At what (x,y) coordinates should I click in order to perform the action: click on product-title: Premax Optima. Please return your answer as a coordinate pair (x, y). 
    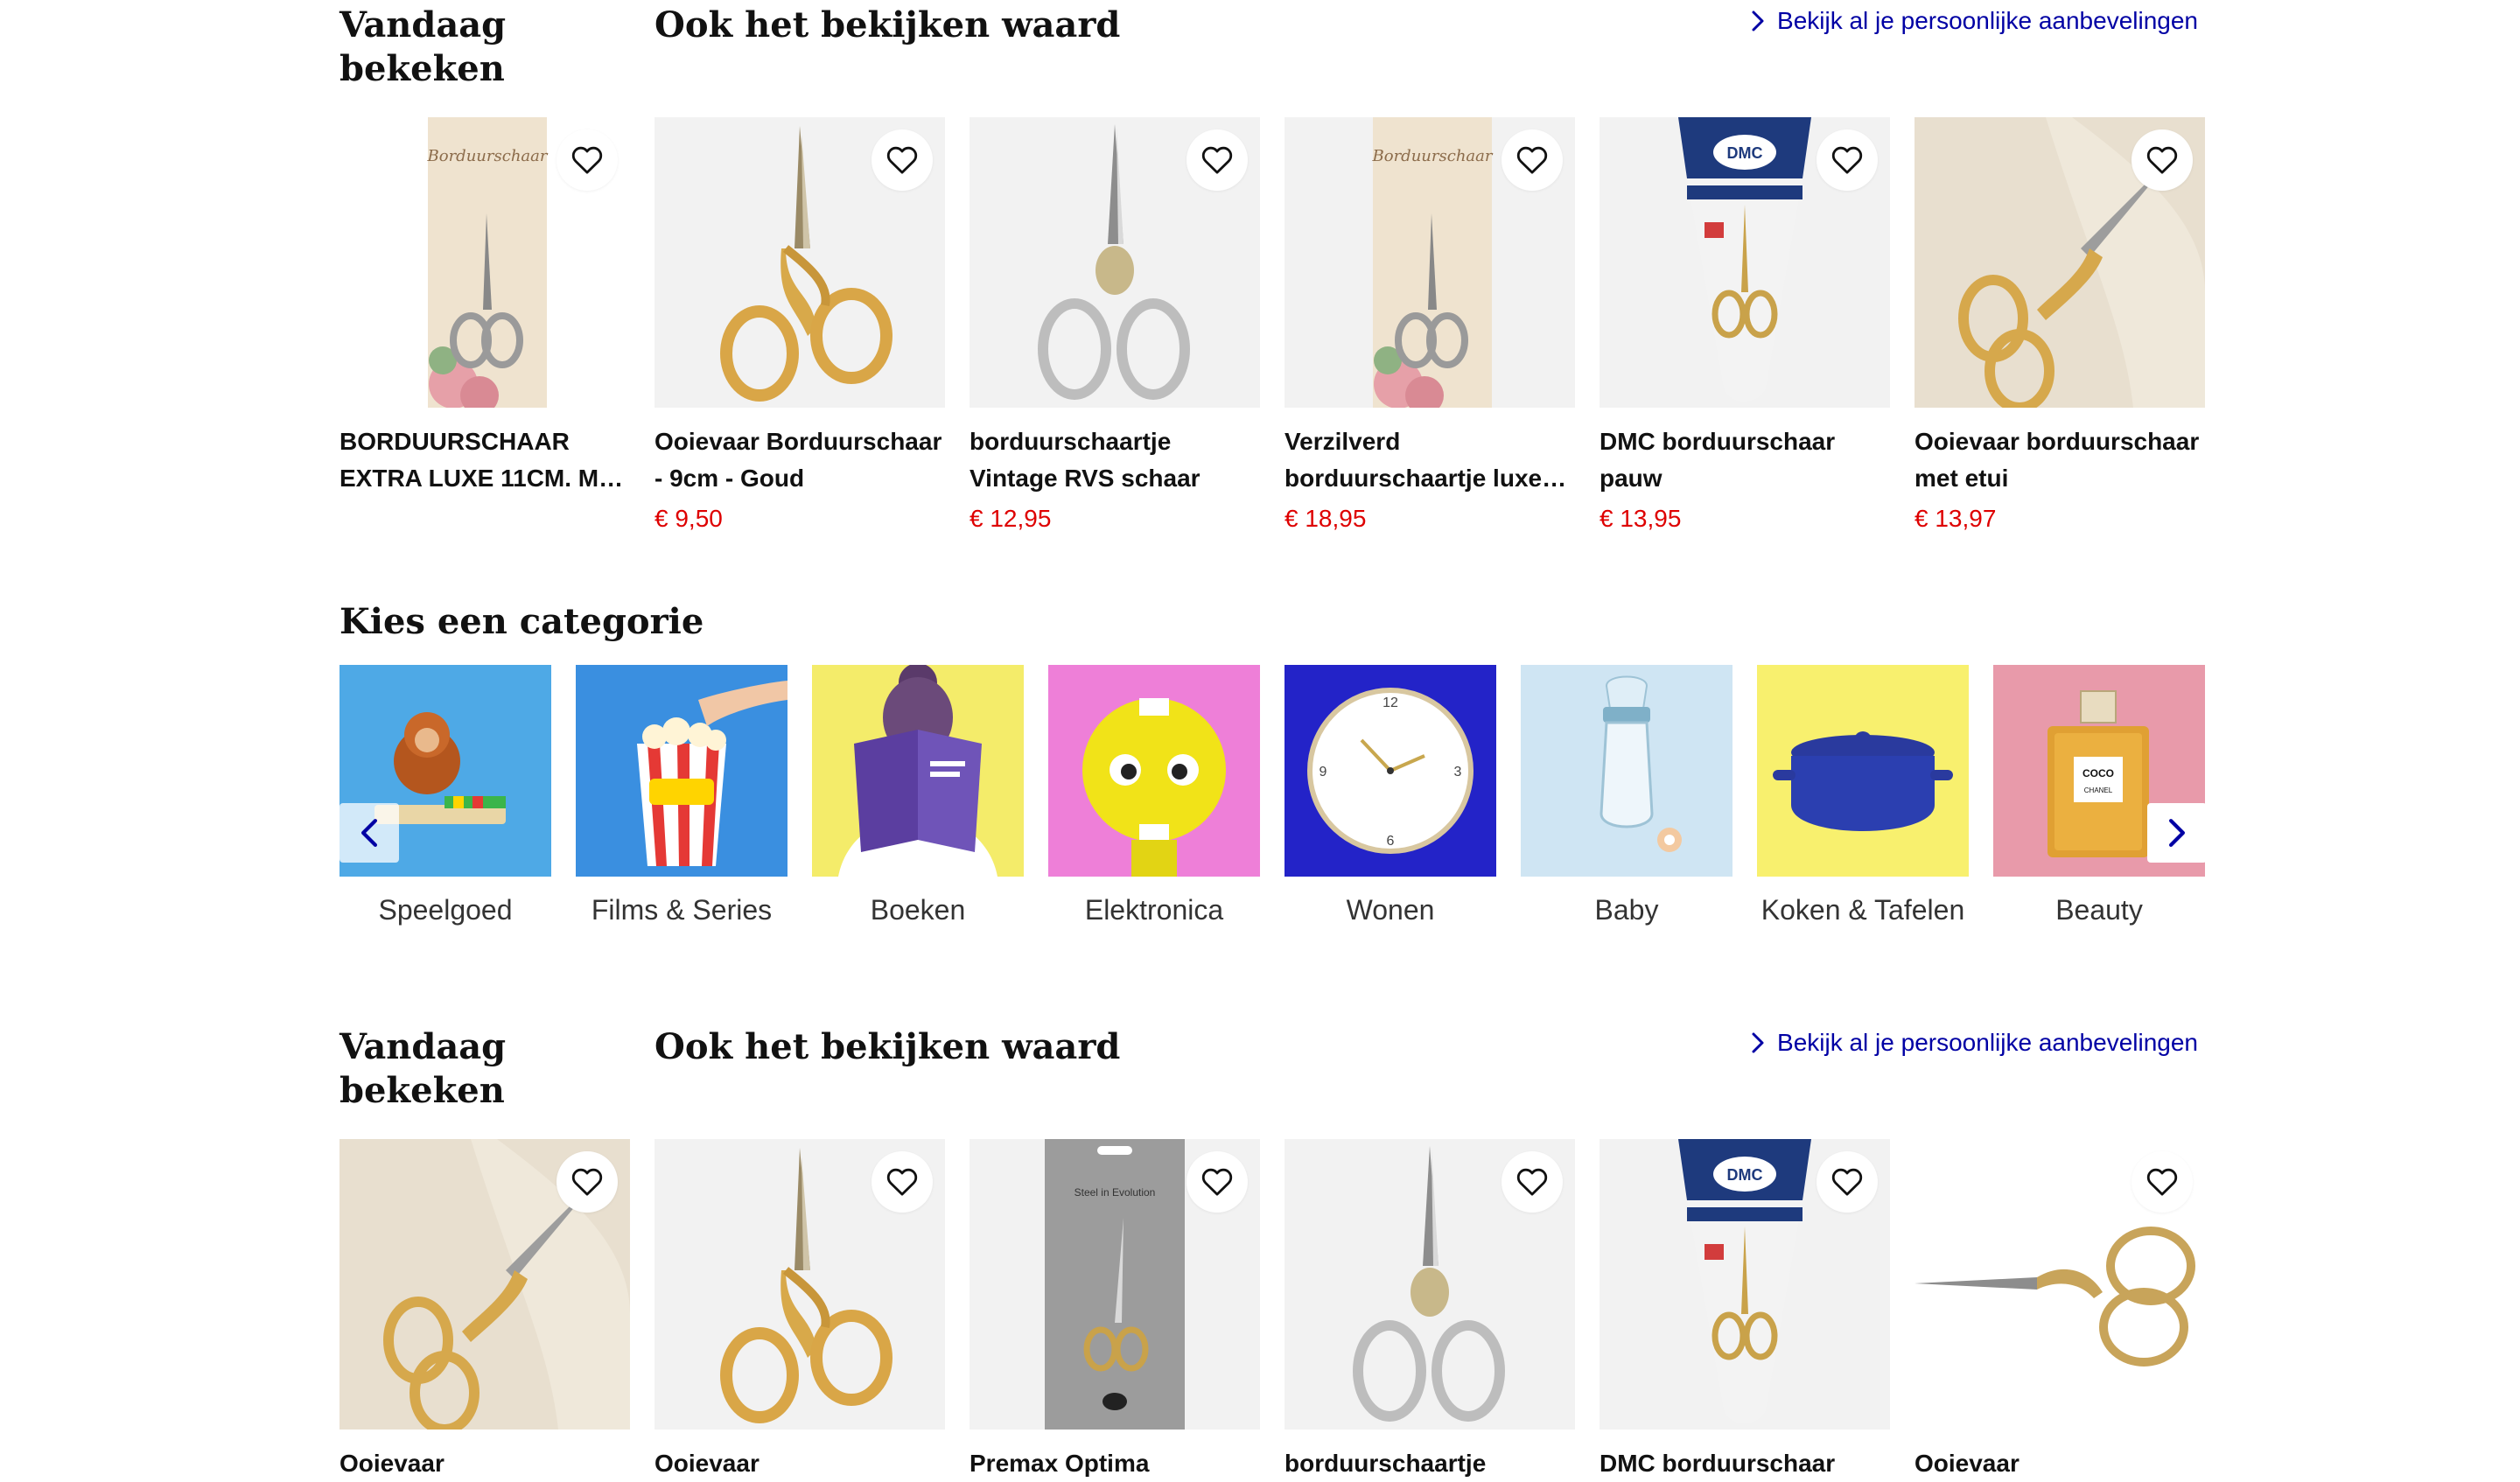
    Looking at the image, I should click on (1115, 1463).